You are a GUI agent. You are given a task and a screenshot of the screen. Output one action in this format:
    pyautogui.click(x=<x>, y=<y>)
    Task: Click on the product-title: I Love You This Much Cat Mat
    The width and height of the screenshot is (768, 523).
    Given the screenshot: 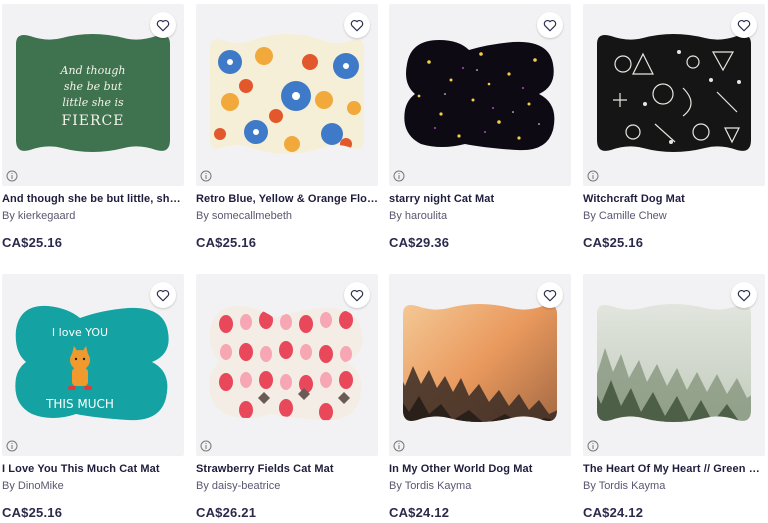 What is the action you would take?
    pyautogui.click(x=93, y=469)
    